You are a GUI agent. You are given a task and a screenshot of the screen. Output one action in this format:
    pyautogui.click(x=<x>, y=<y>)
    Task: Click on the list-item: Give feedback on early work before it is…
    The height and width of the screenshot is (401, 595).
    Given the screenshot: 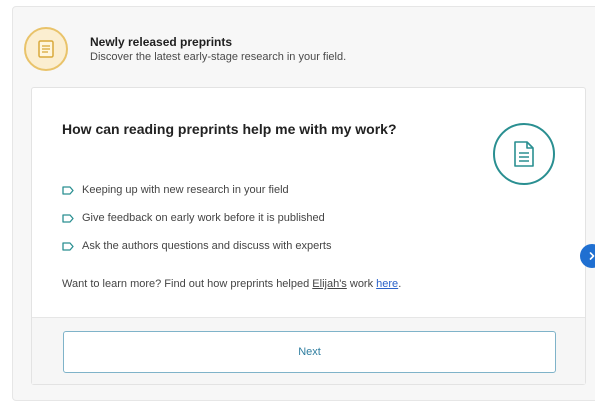 What is the action you would take?
    pyautogui.click(x=196, y=218)
    